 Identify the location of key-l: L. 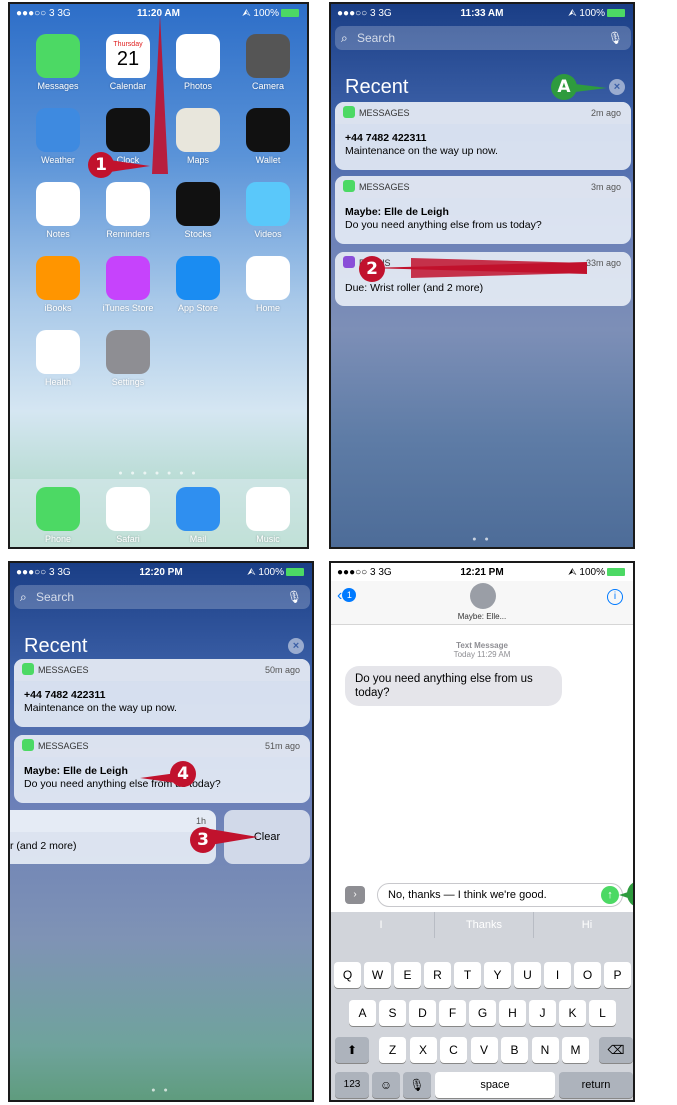
(602, 1013).